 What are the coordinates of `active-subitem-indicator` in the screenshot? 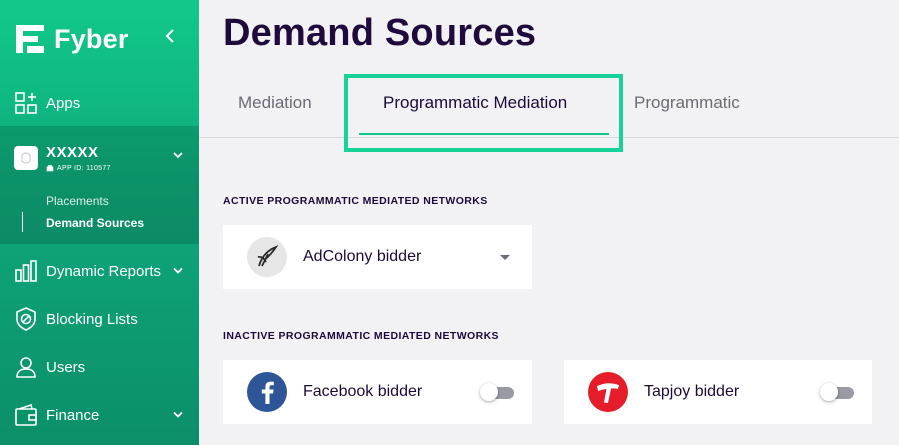 It's located at (22, 222).